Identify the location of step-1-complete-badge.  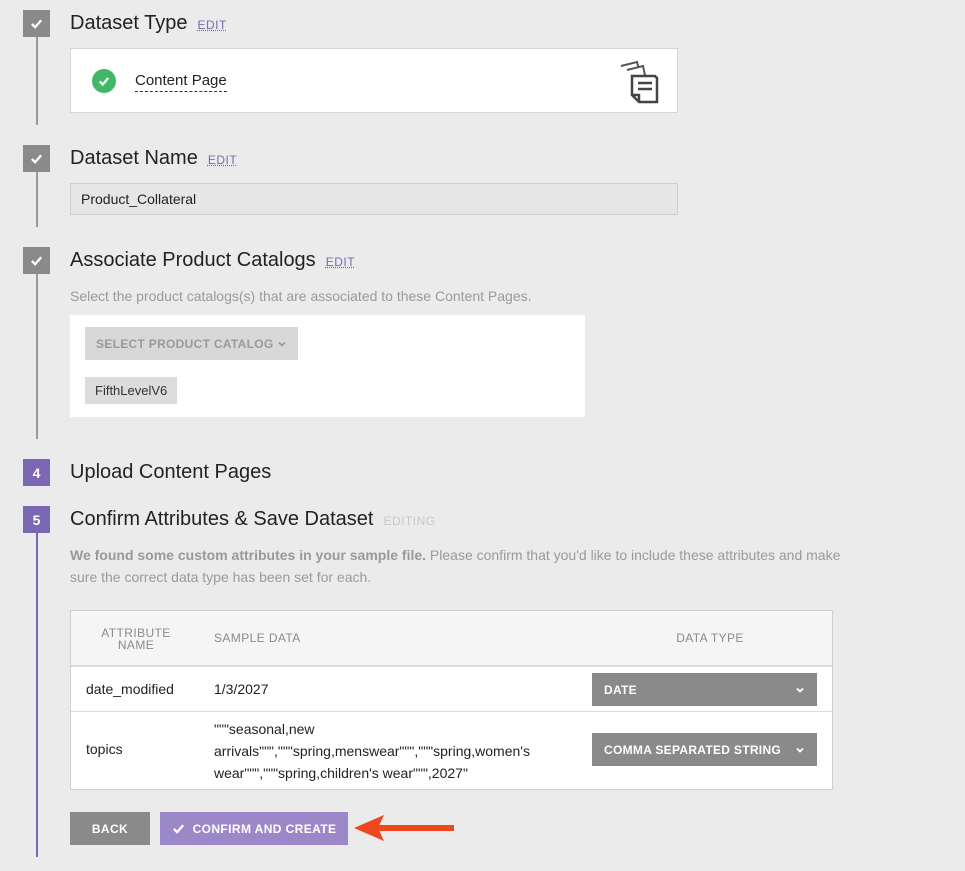
(36, 23).